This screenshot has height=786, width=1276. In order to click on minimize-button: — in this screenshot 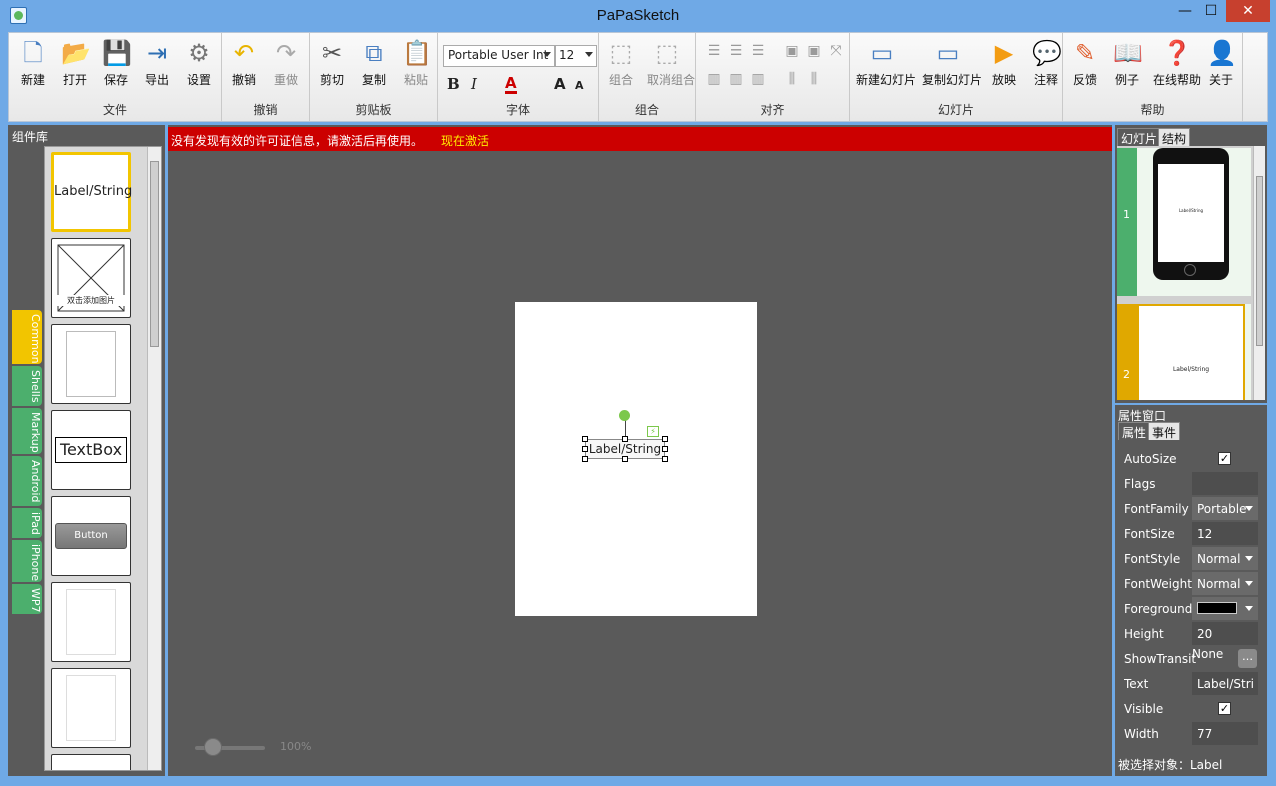, I will do `click(1185, 11)`.